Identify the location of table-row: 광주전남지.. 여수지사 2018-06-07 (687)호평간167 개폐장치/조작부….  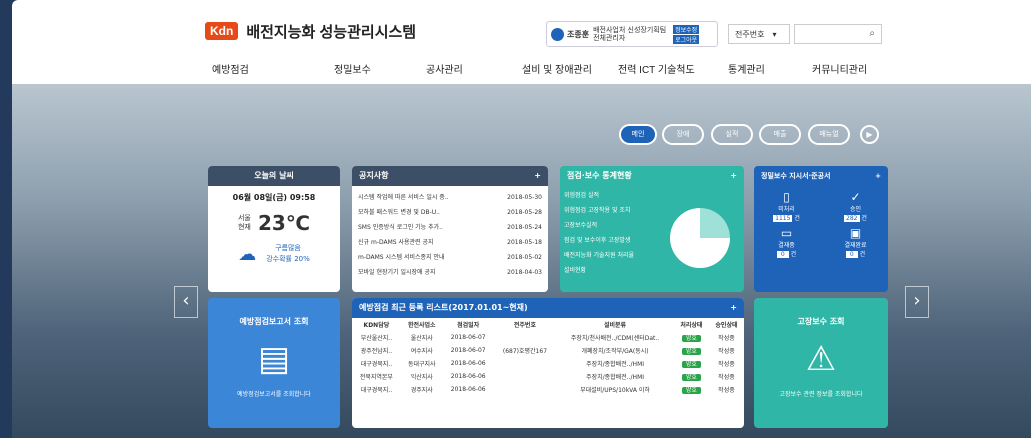
(548, 350).